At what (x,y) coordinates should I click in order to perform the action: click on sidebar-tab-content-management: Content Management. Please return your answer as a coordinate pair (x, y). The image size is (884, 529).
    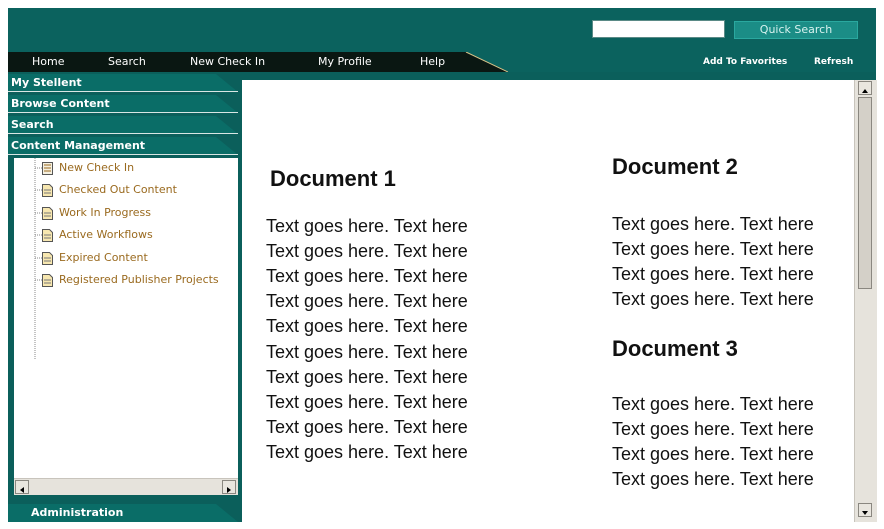
    Looking at the image, I should click on (124, 146).